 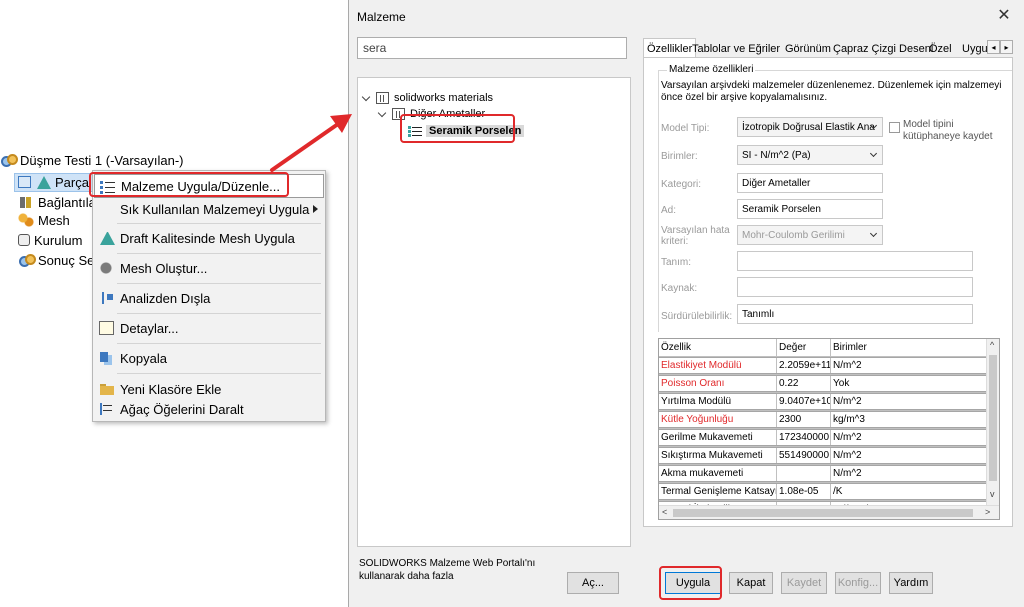 What do you see at coordinates (27, 260) in the screenshot?
I see `results-icon` at bounding box center [27, 260].